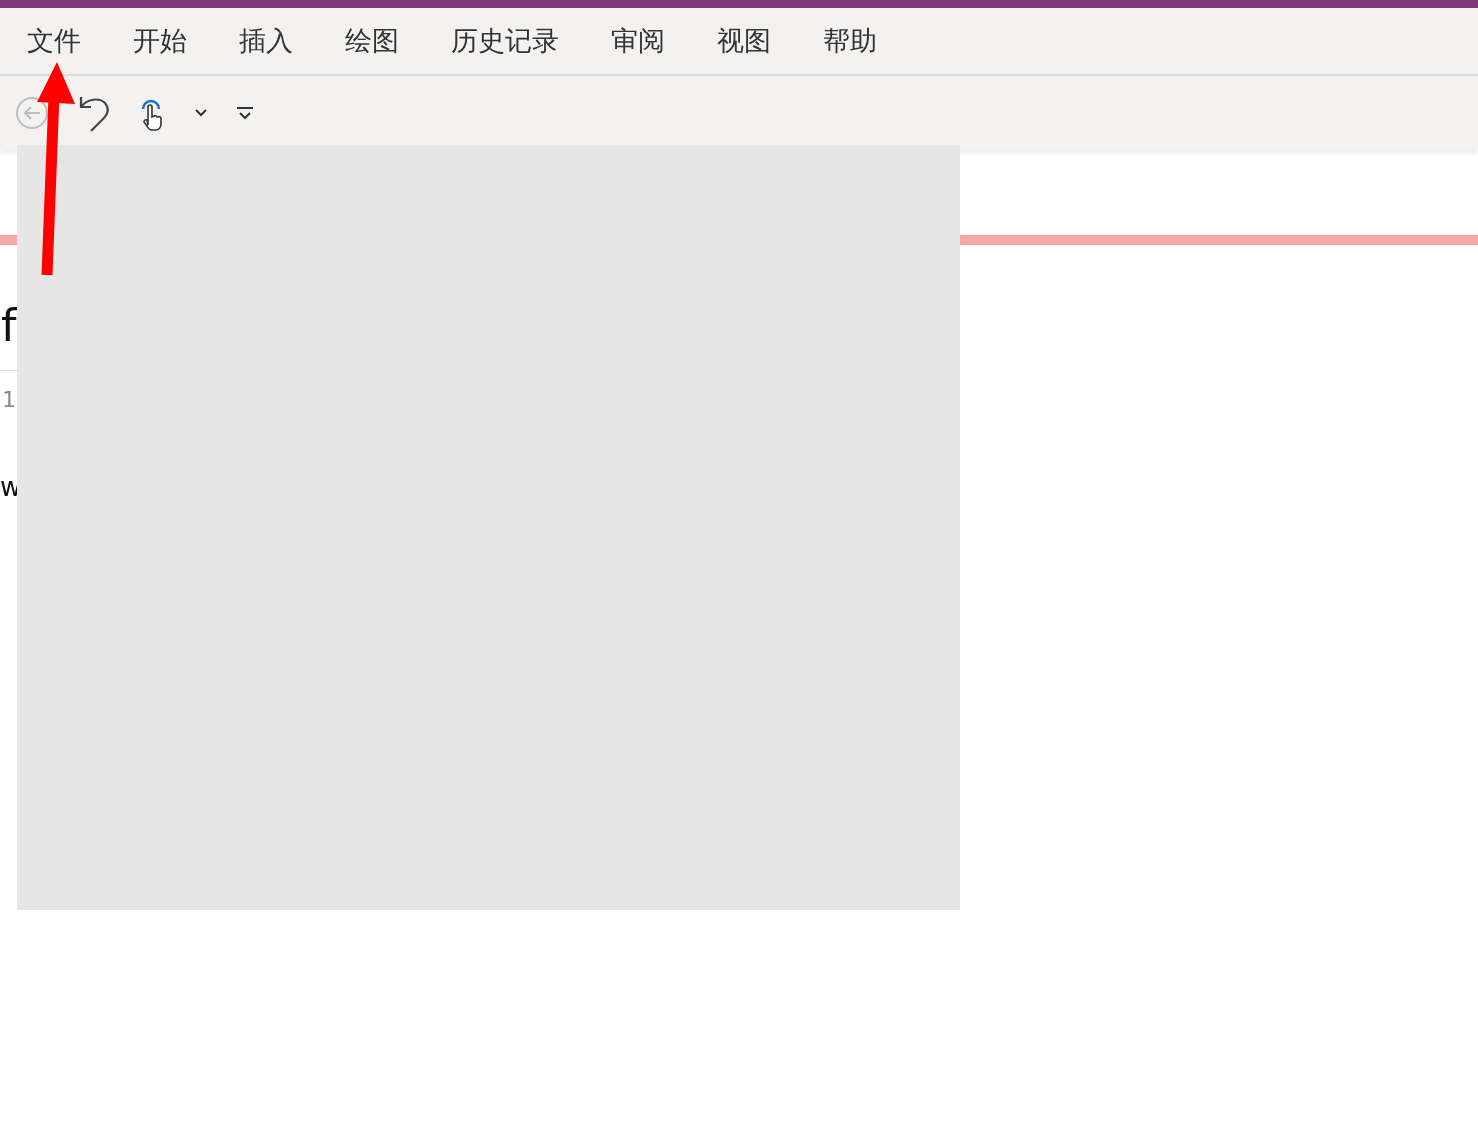 The height and width of the screenshot is (1125, 1478). Describe the element at coordinates (638, 41) in the screenshot. I see `menu-tab: 审阅` at that location.